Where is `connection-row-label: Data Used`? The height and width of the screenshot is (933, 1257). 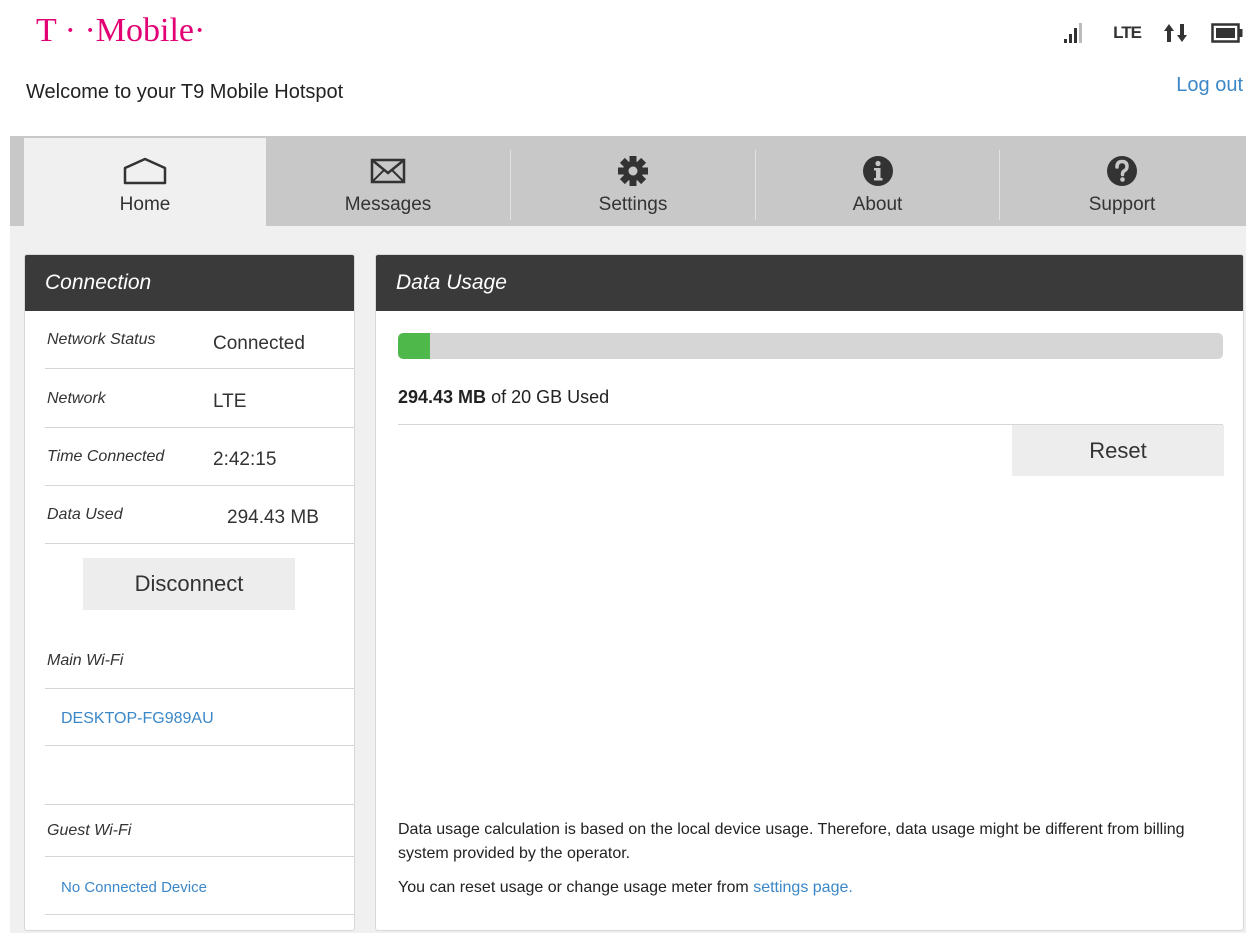 connection-row-label: Data Used is located at coordinates (85, 514).